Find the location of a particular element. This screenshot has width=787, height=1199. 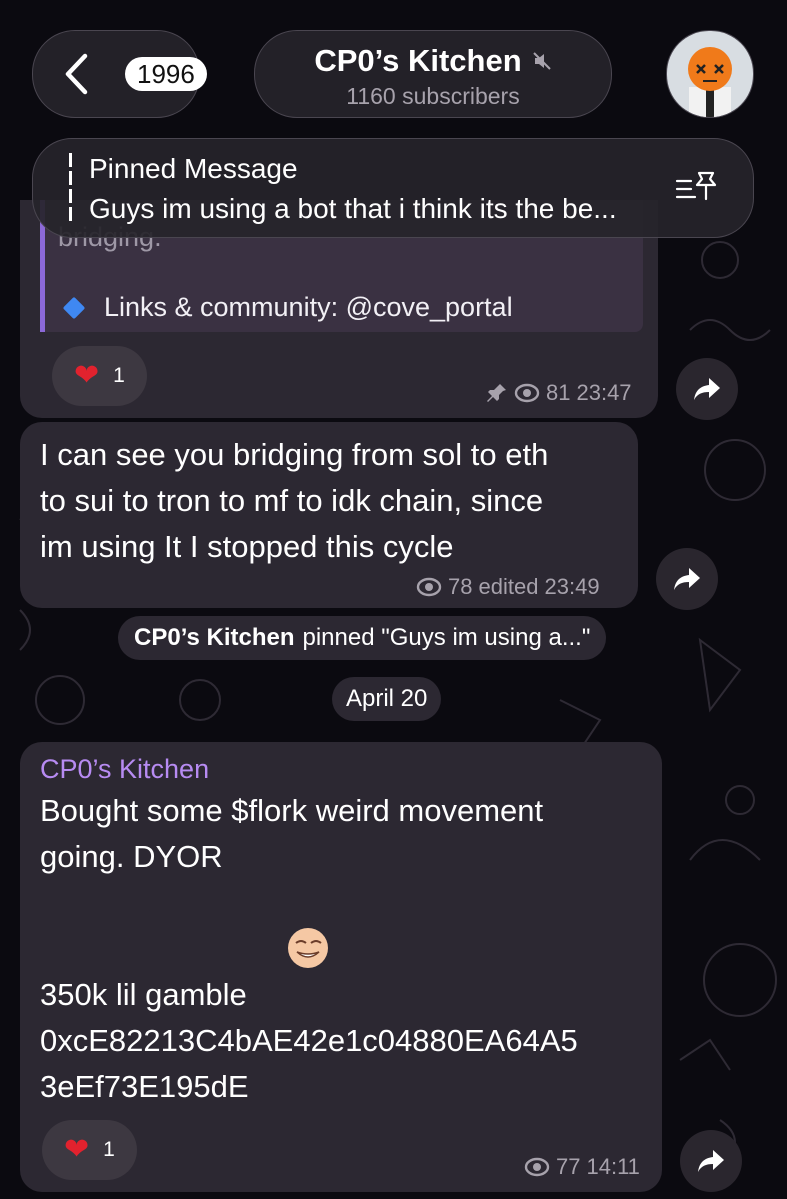

blue-diamond-emoji-icon is located at coordinates (74, 307).